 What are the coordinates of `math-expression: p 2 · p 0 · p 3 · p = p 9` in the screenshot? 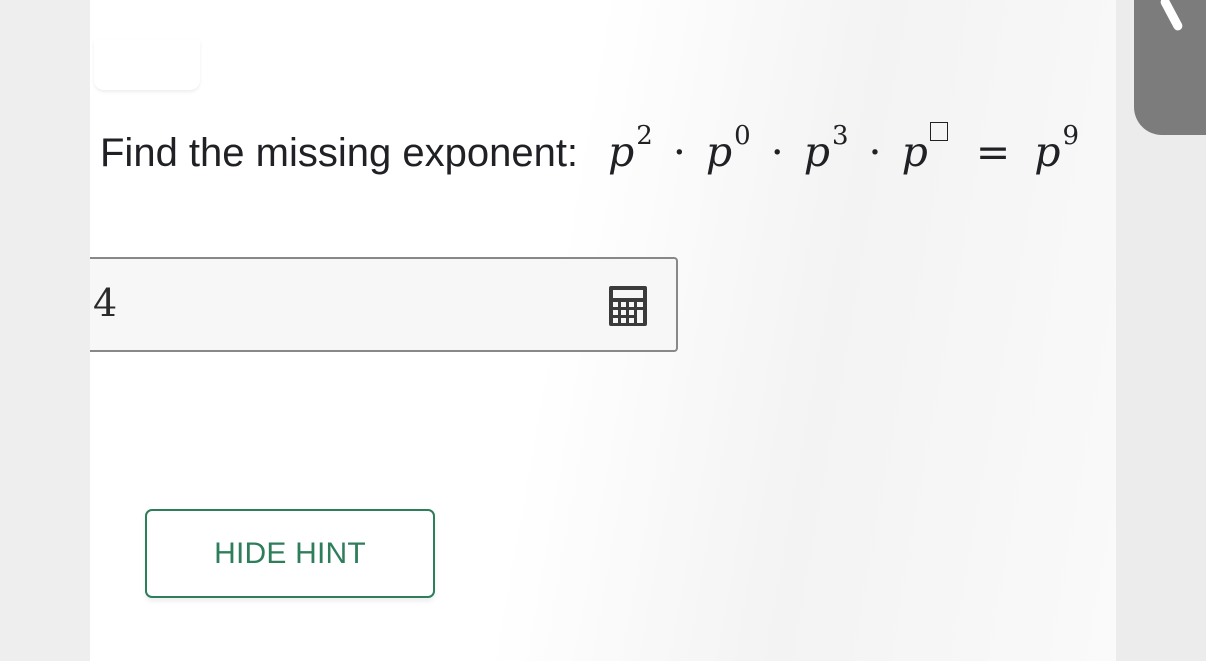 It's located at (843, 148).